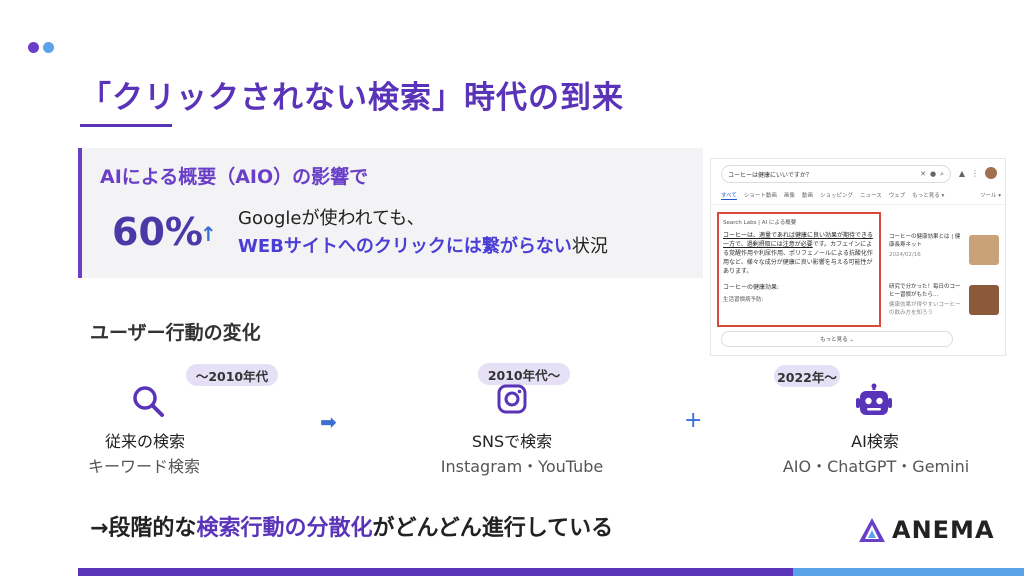 This screenshot has height=576, width=1024. What do you see at coordinates (990, 196) in the screenshot?
I see `tab-tools: ツール ▾` at bounding box center [990, 196].